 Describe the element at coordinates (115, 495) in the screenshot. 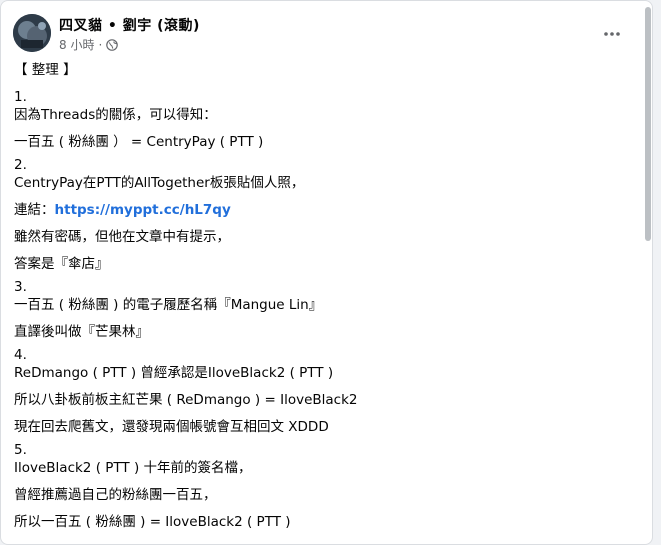

I see `post-line: 曾經推薦過自己的粉絲團一百五，` at that location.